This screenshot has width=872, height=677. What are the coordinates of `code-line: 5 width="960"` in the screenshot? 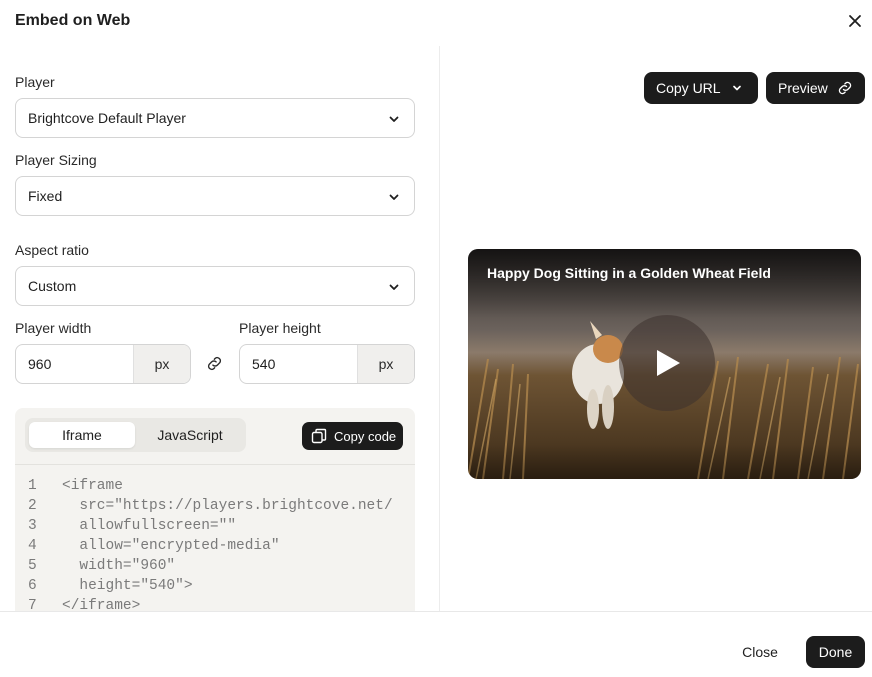 It's located at (215, 568).